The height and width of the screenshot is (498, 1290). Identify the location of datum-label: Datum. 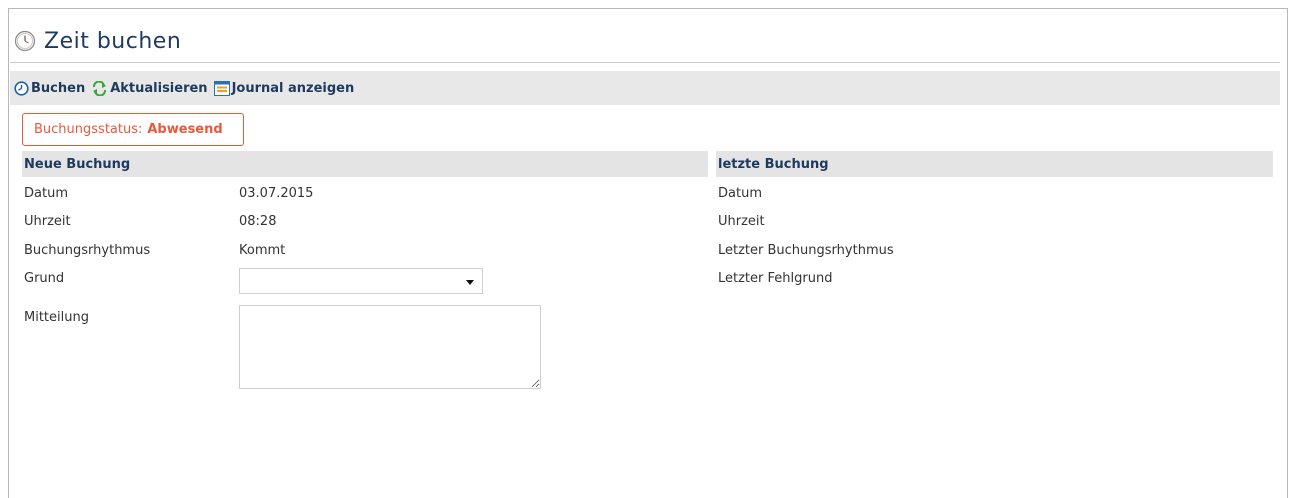
(46, 193).